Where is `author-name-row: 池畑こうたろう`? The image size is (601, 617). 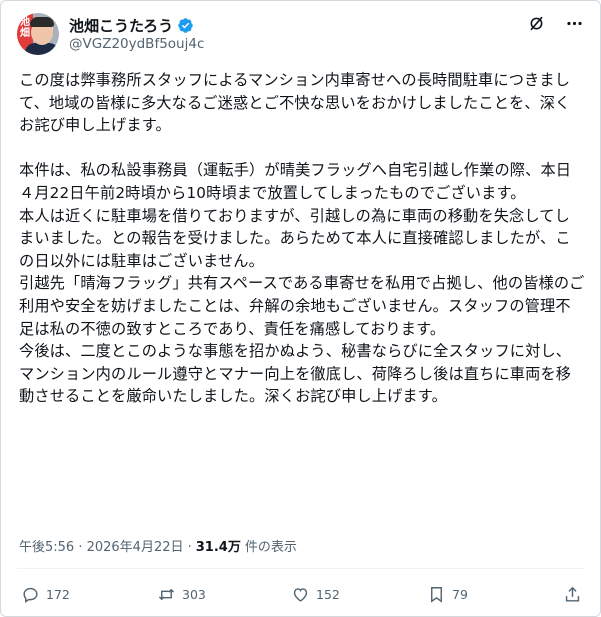 author-name-row: 池畑こうたろう is located at coordinates (131, 25).